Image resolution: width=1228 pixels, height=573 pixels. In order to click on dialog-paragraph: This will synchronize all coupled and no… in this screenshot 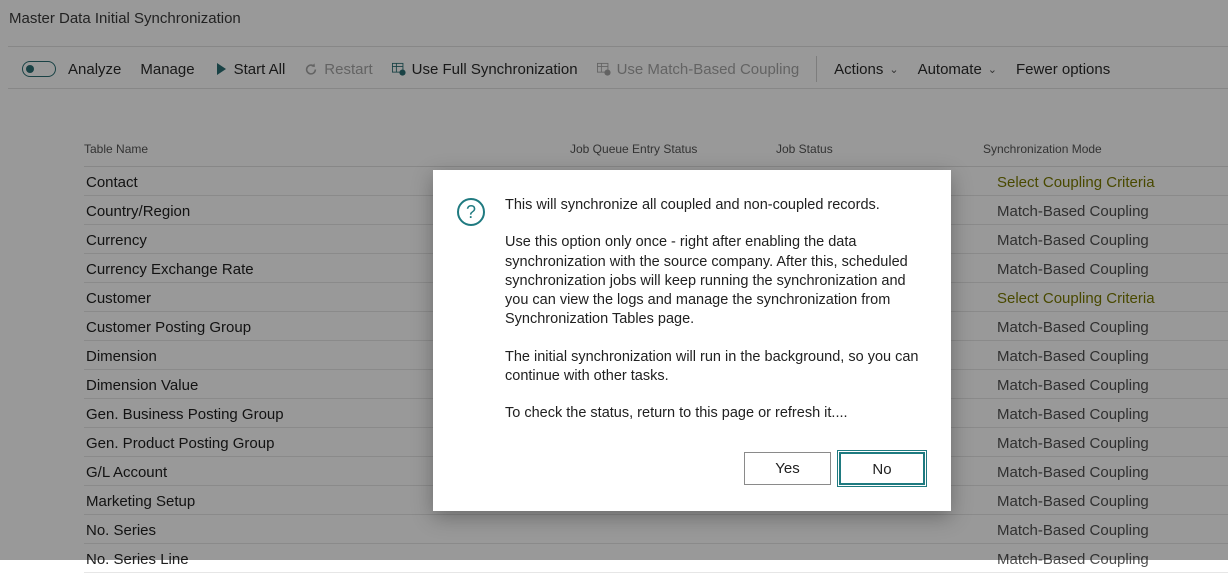, I will do `click(717, 205)`.